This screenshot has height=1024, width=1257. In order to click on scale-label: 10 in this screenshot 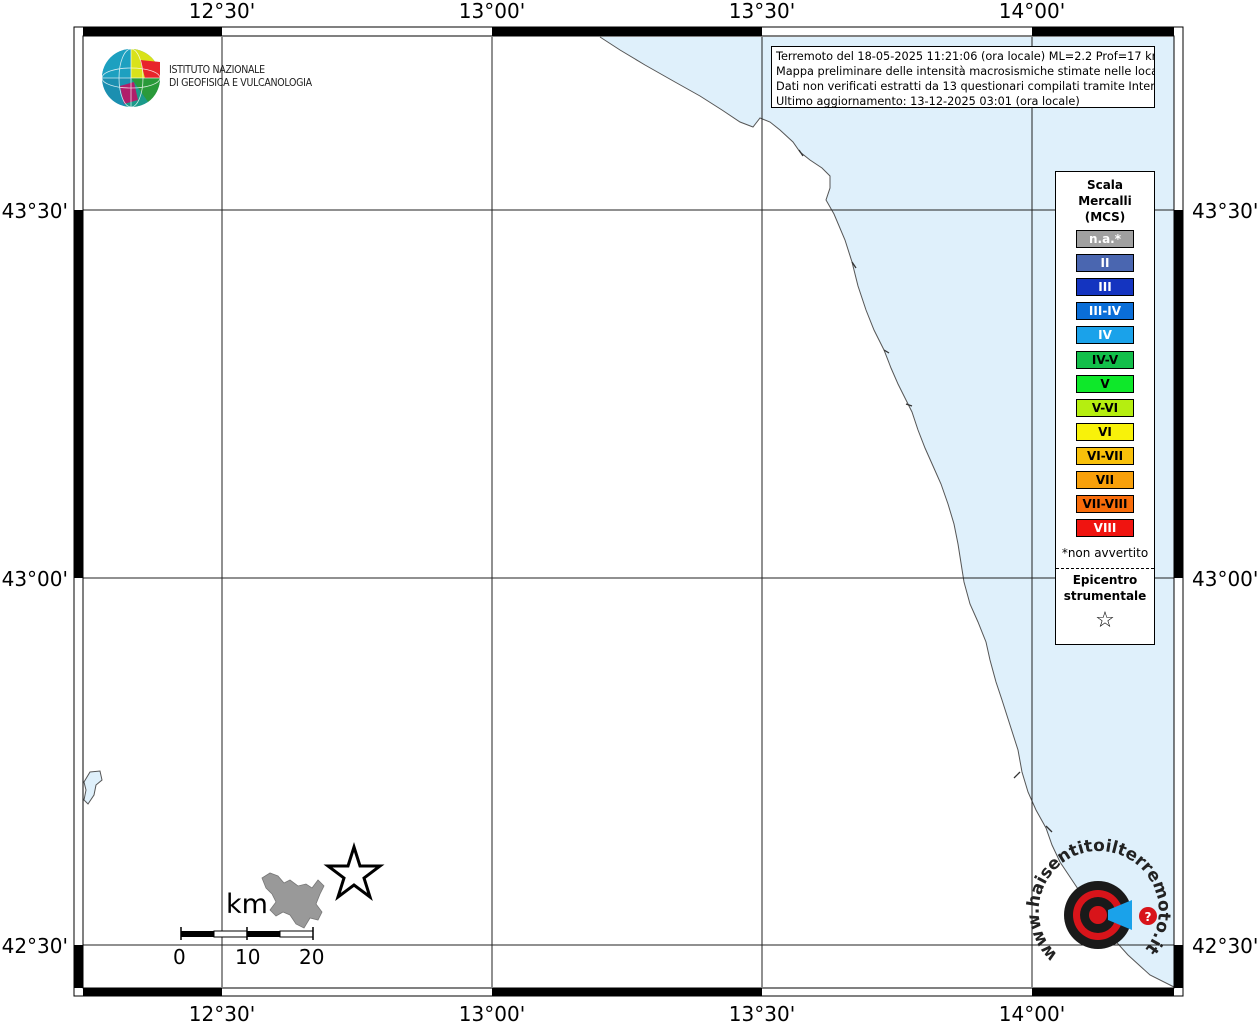, I will do `click(248, 957)`.